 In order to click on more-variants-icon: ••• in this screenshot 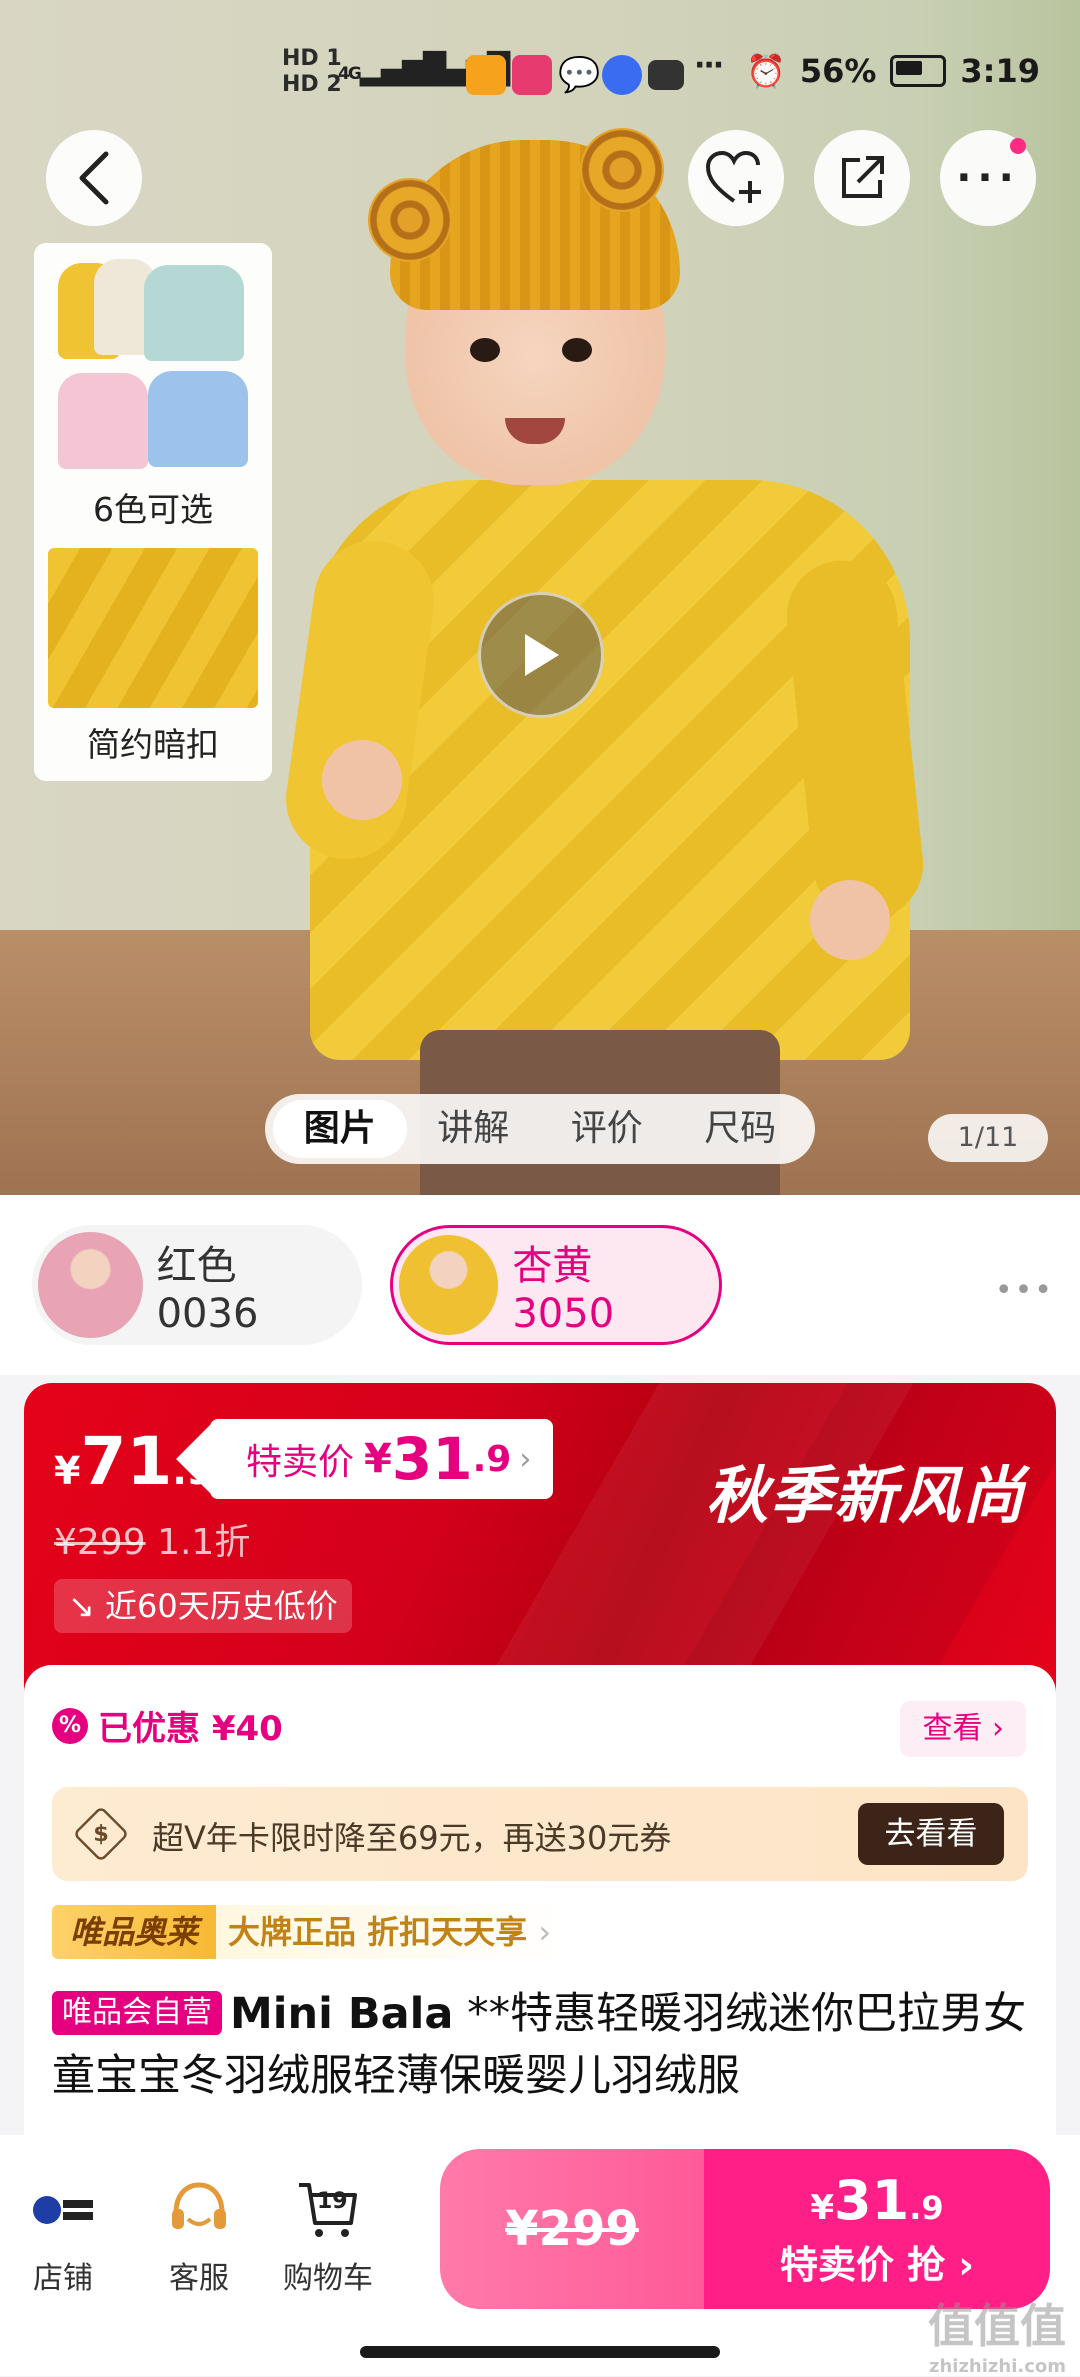, I will do `click(1024, 1290)`.